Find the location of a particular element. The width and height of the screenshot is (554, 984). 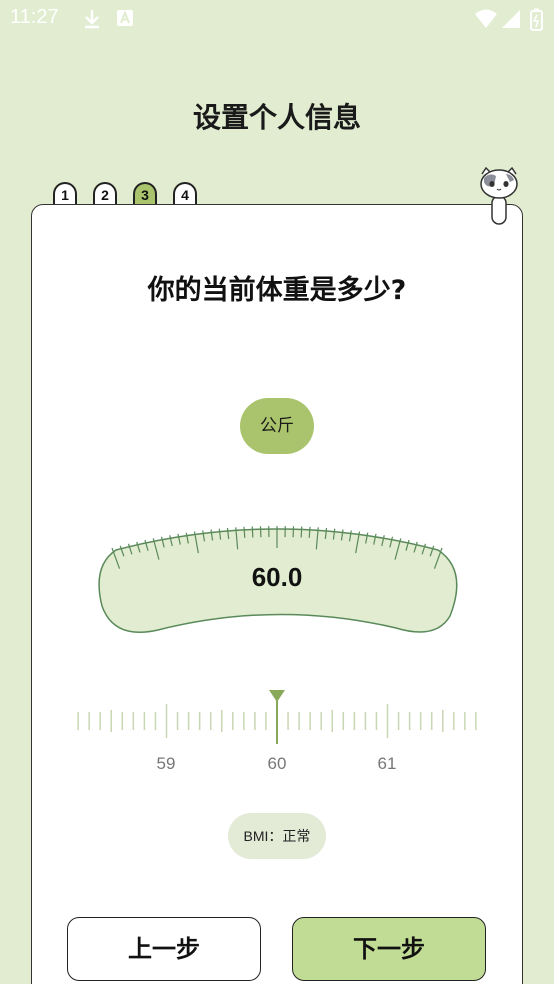

ruler-label-61: 61 is located at coordinates (387, 763).